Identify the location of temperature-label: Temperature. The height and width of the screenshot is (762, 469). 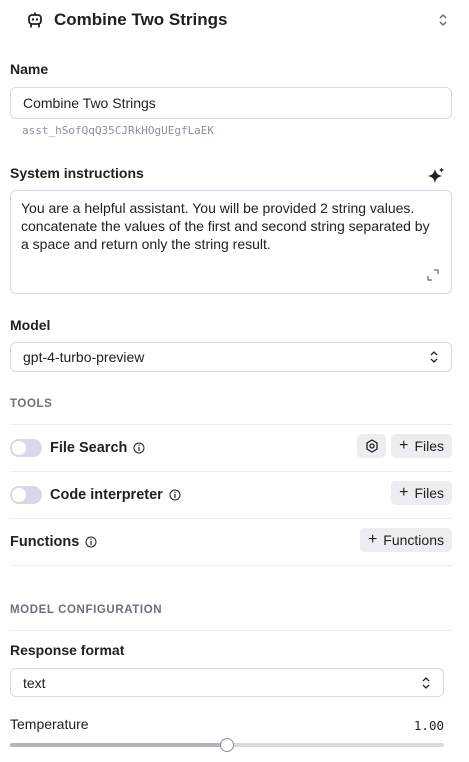
(49, 724).